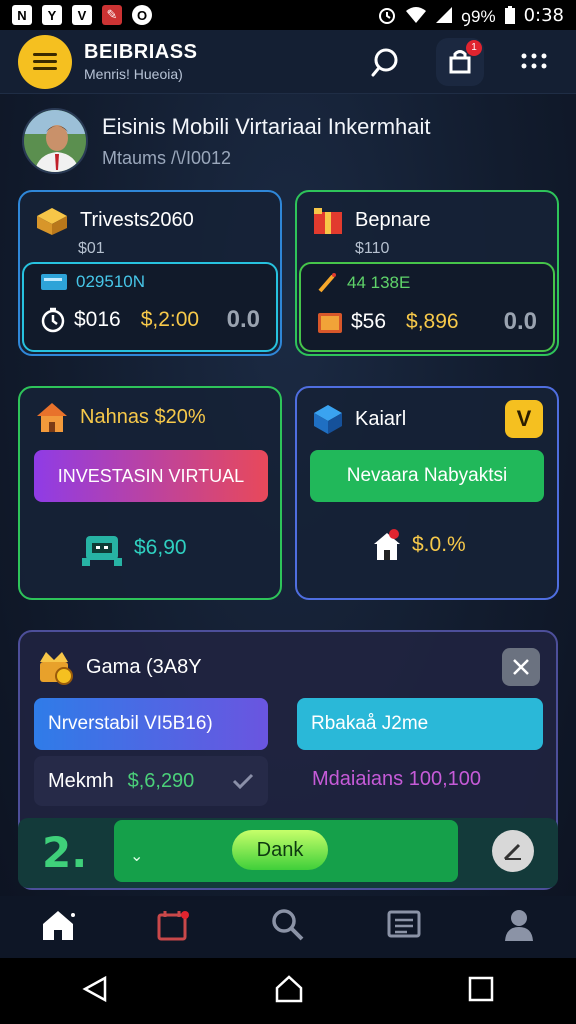 This screenshot has width=576, height=1024. What do you see at coordinates (327, 283) in the screenshot?
I see `pencil-icon` at bounding box center [327, 283].